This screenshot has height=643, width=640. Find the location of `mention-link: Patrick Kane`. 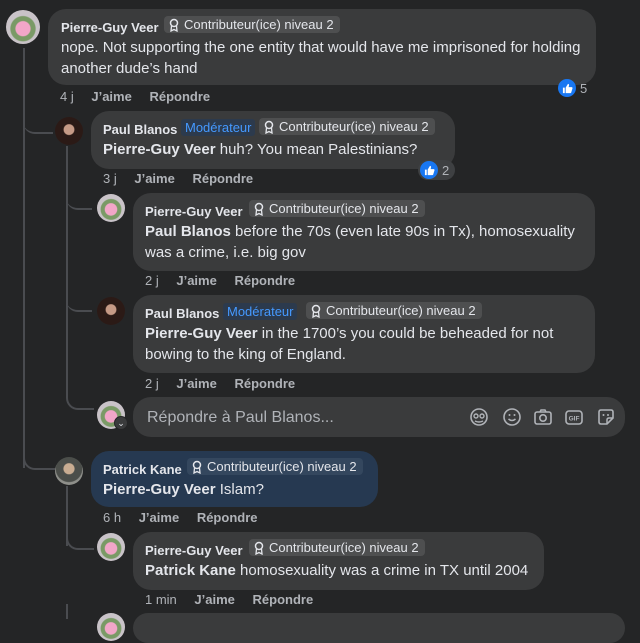

mention-link: Patrick Kane is located at coordinates (190, 570).